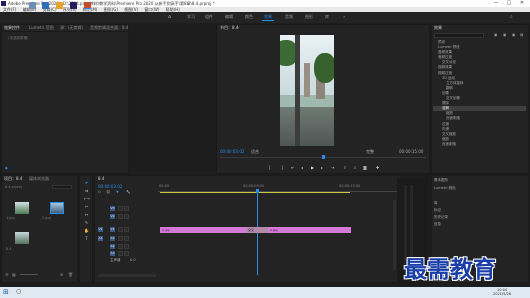  Describe the element at coordinates (441, 180) in the screenshot. I see `panel-tab-essential-graphics: 基本图形` at that location.